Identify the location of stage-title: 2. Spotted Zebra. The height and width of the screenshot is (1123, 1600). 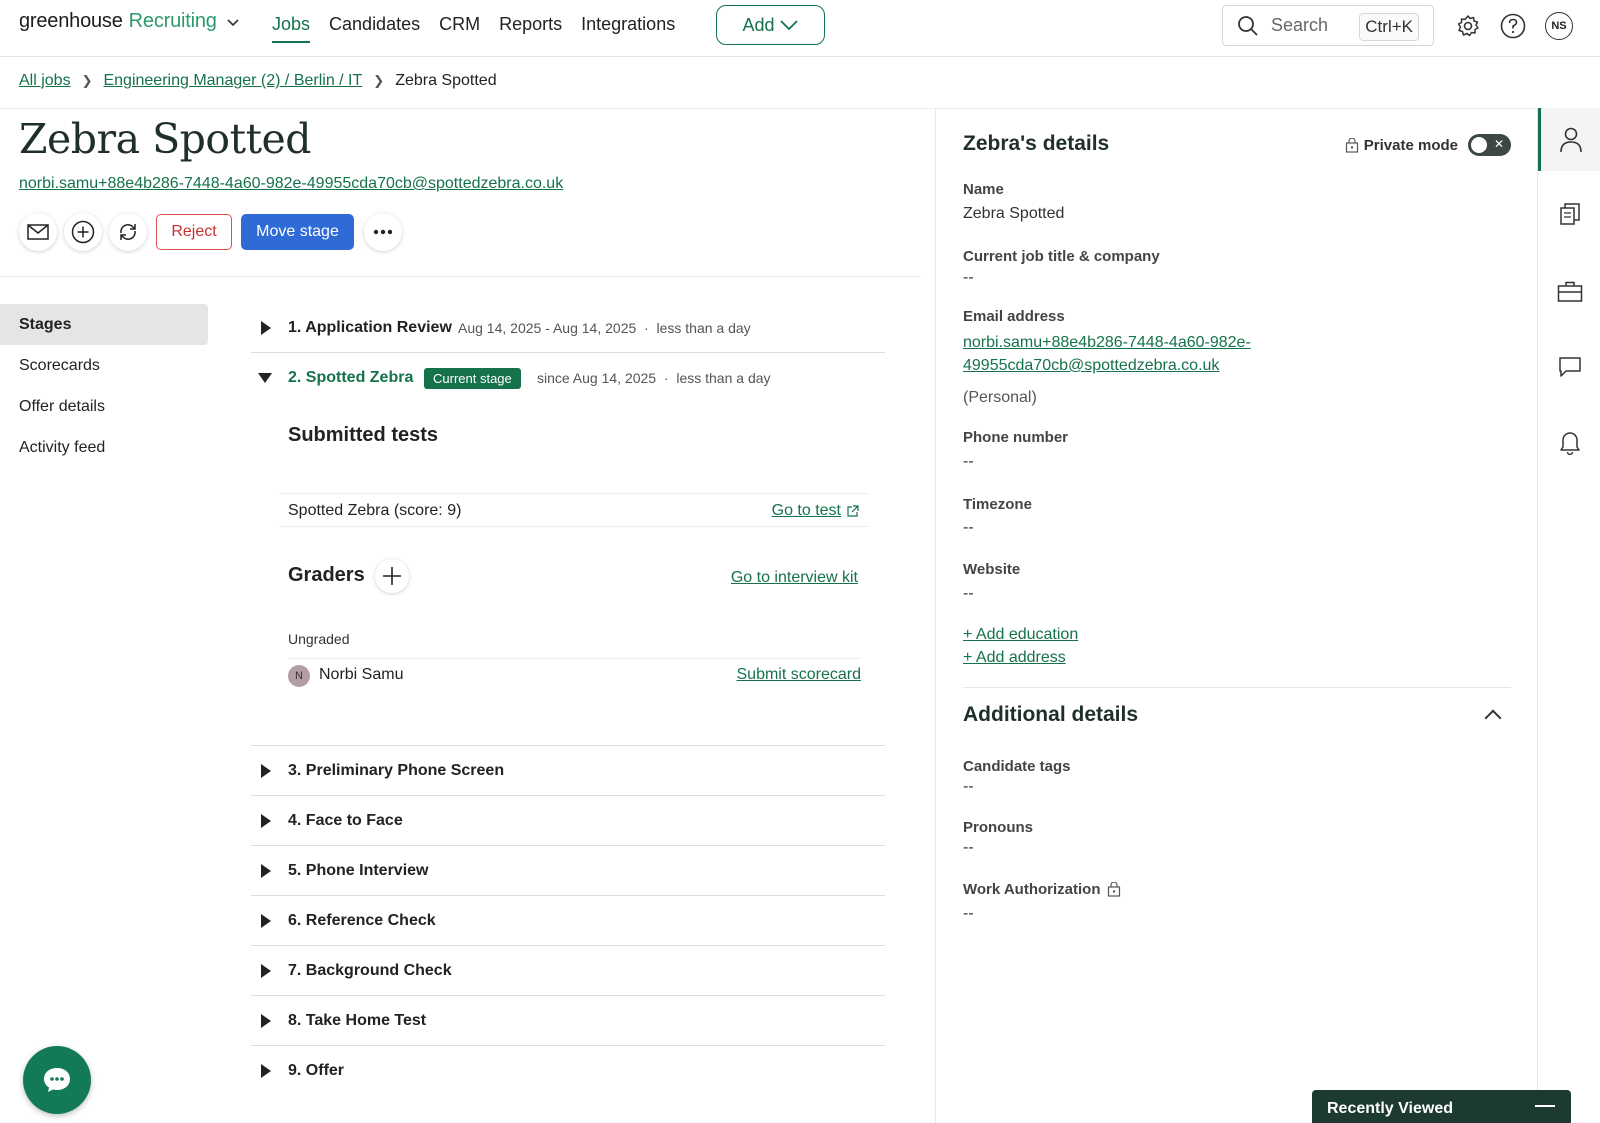
(351, 377).